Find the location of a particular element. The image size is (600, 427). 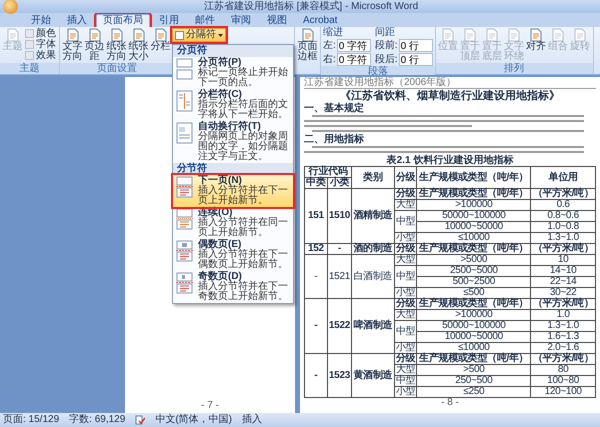

table-header: 小类 is located at coordinates (339, 183).